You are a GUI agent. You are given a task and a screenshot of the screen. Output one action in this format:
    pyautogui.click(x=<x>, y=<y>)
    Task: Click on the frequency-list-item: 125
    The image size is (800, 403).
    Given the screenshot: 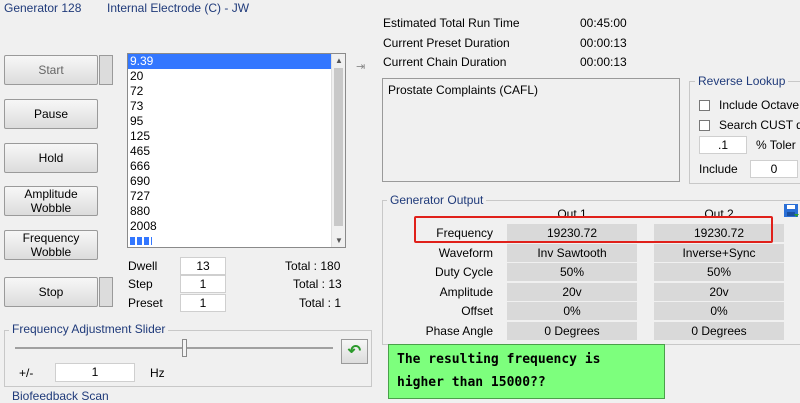 What is the action you would take?
    pyautogui.click(x=236, y=136)
    